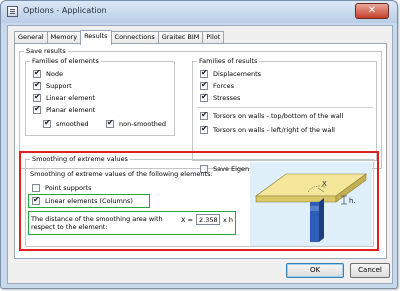  Describe the element at coordinates (352, 201) in the screenshot. I see `dimension-h-label: h.` at that location.